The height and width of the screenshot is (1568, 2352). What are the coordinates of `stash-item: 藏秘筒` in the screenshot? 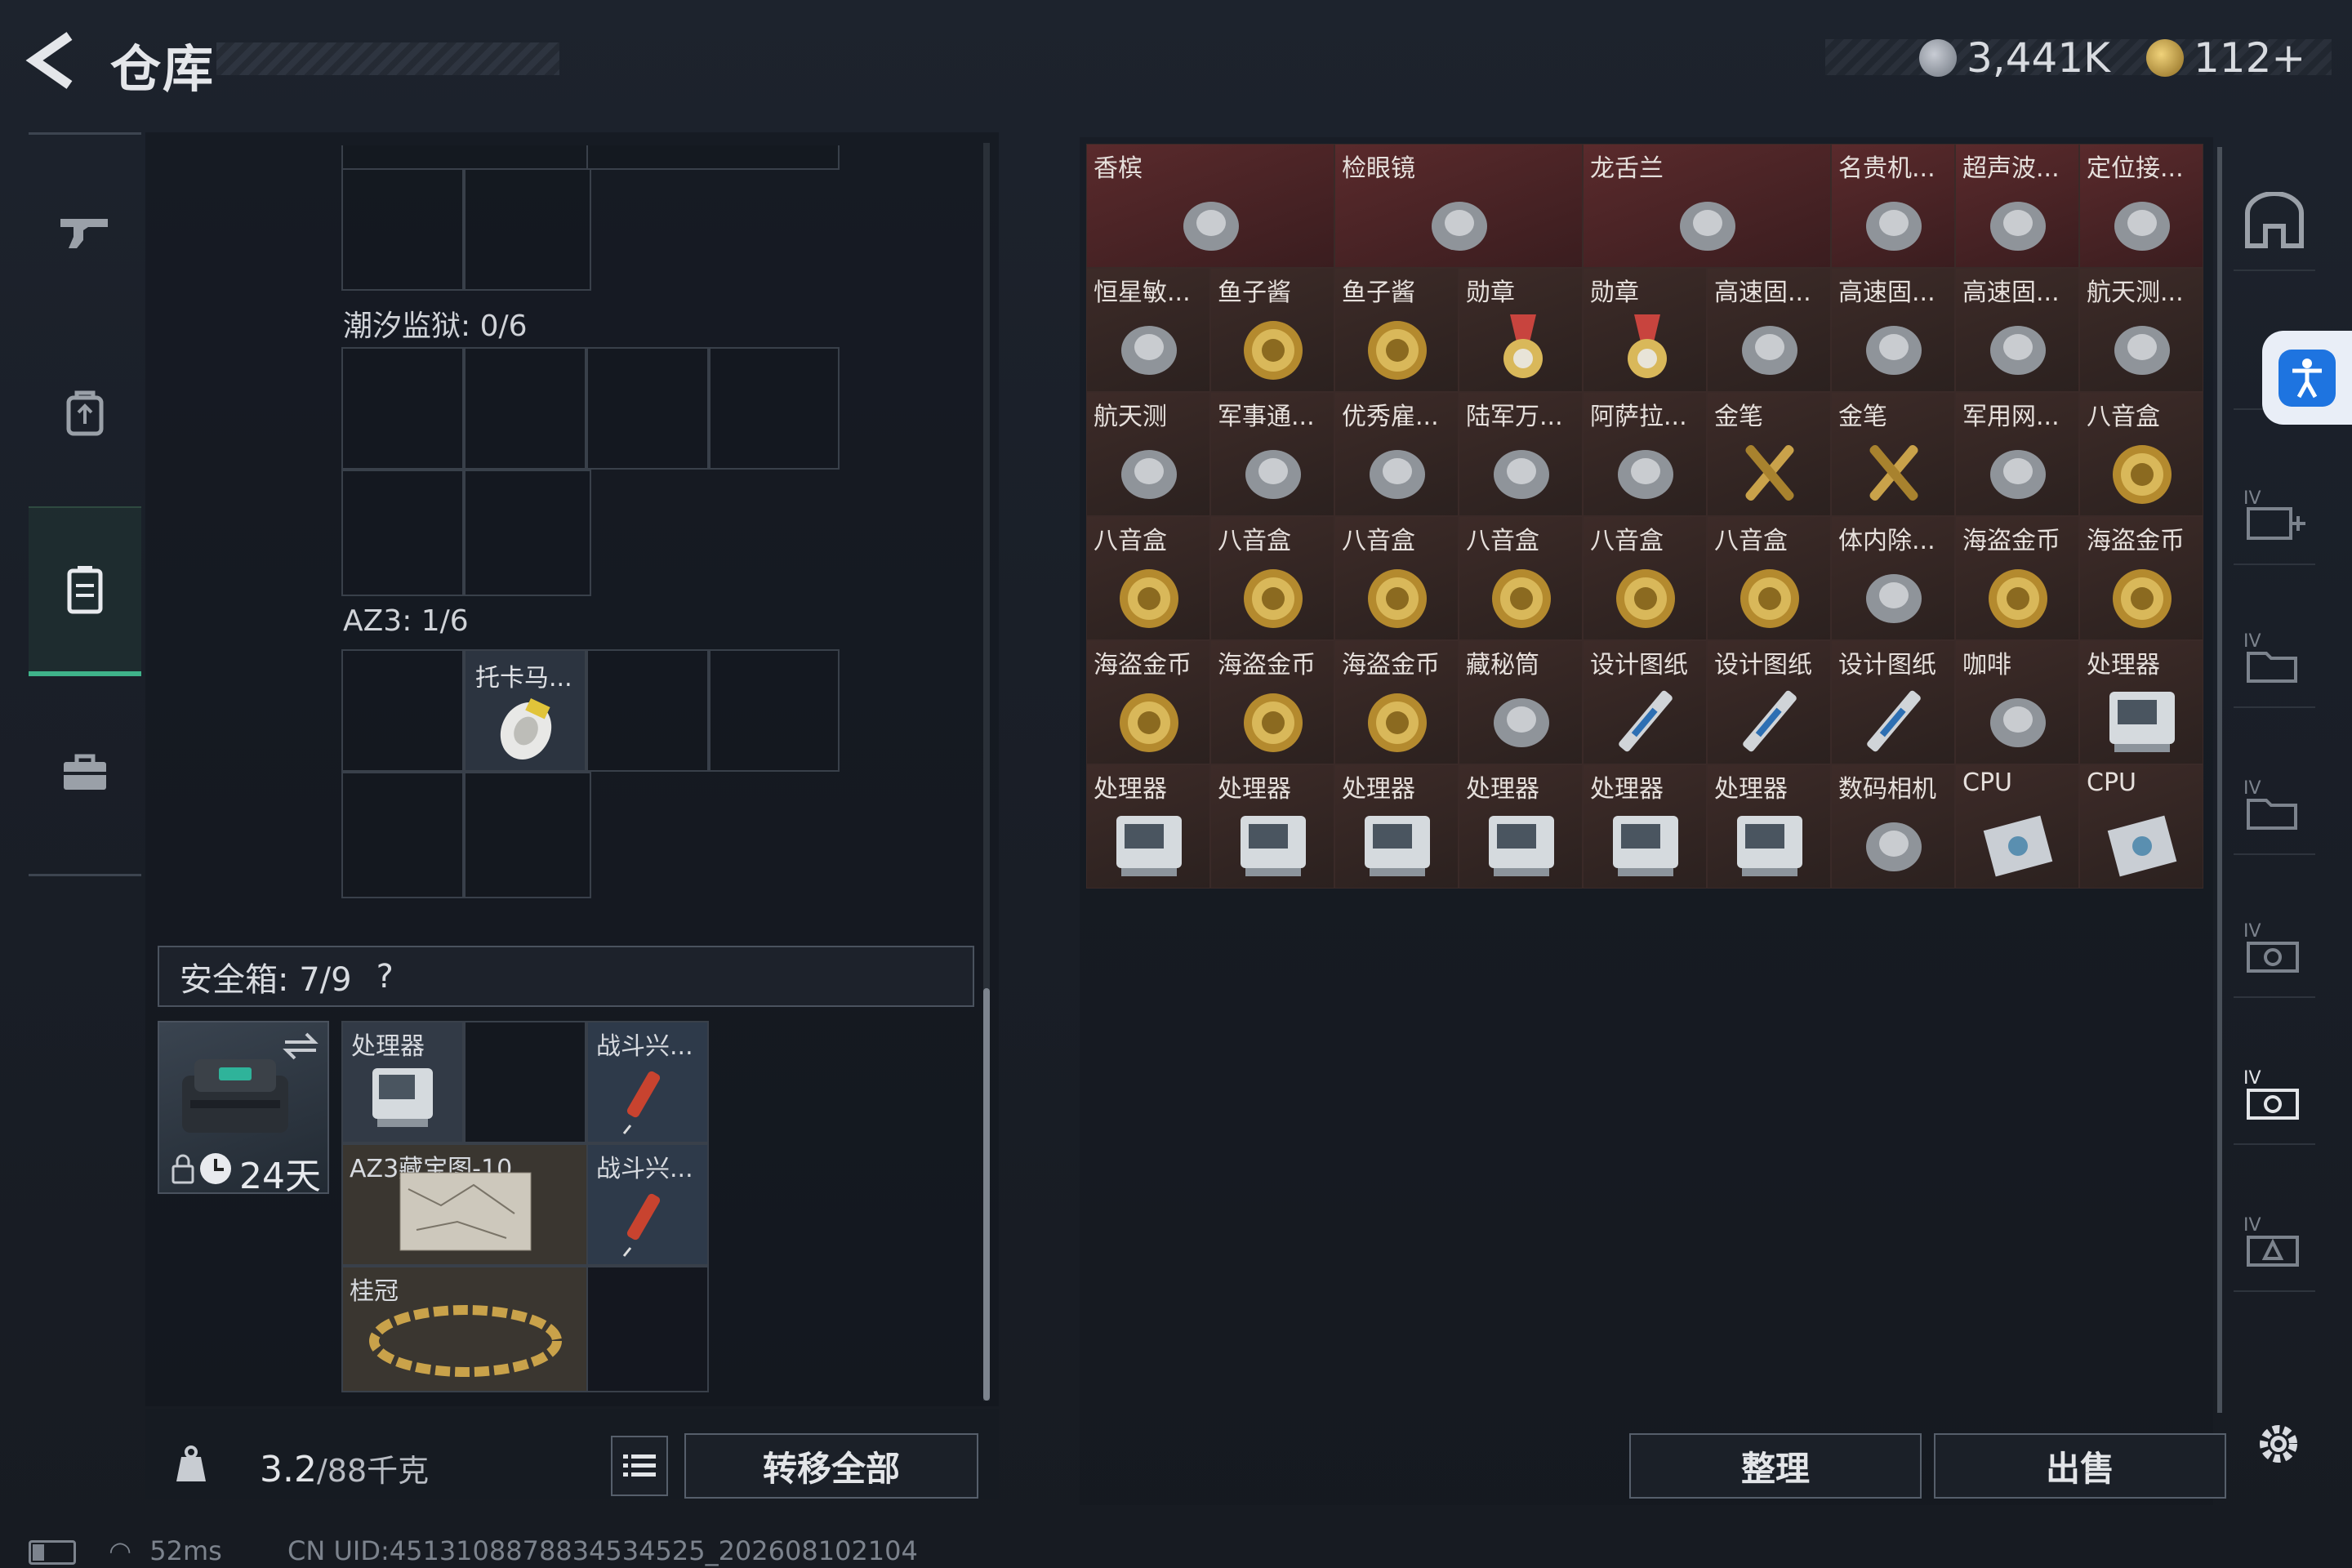 It's located at (1521, 702).